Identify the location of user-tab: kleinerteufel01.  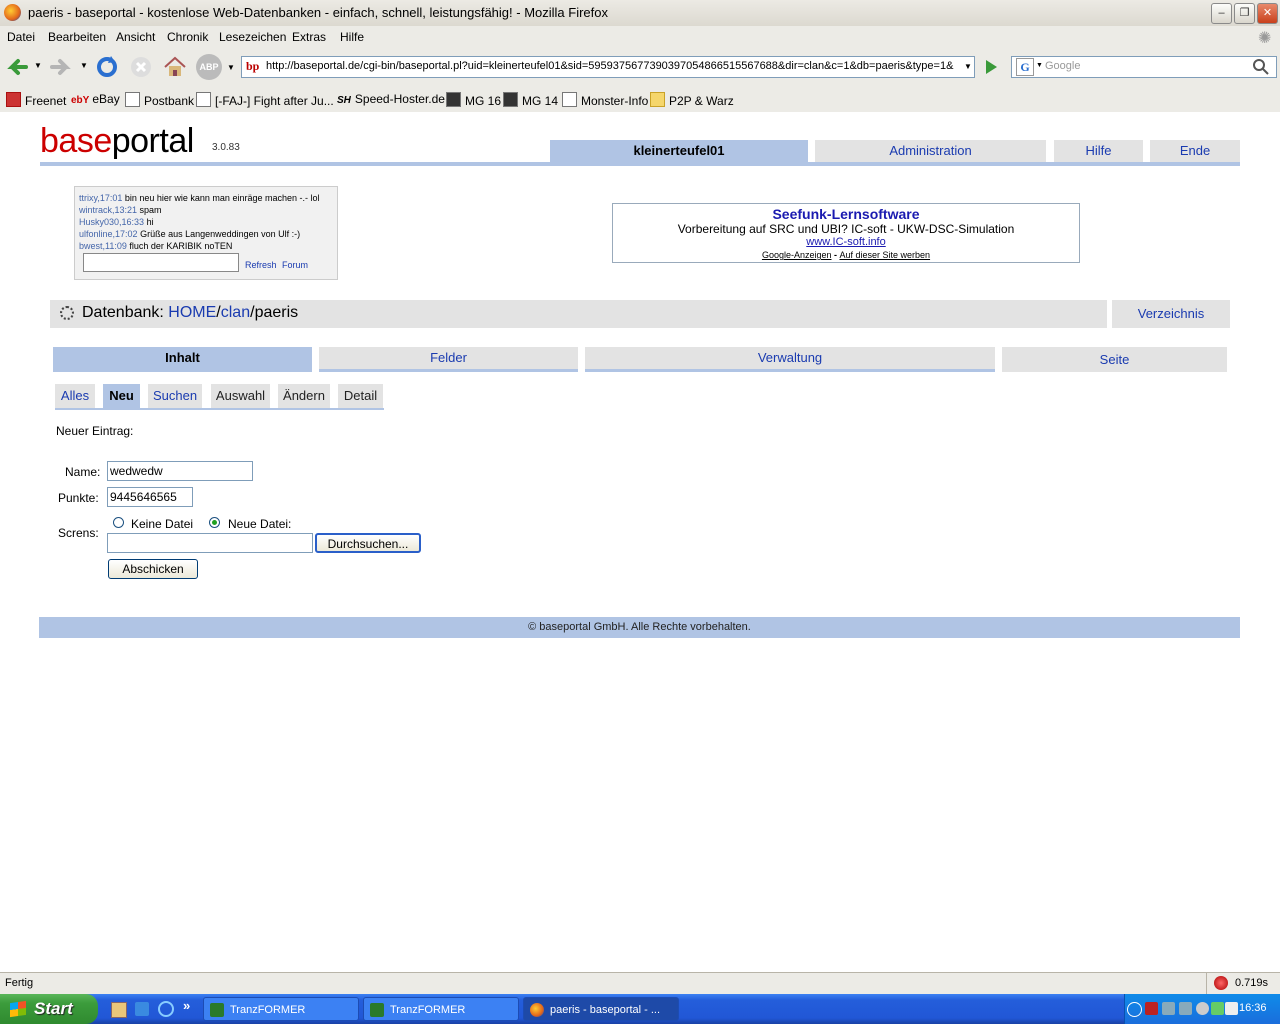
(679, 151).